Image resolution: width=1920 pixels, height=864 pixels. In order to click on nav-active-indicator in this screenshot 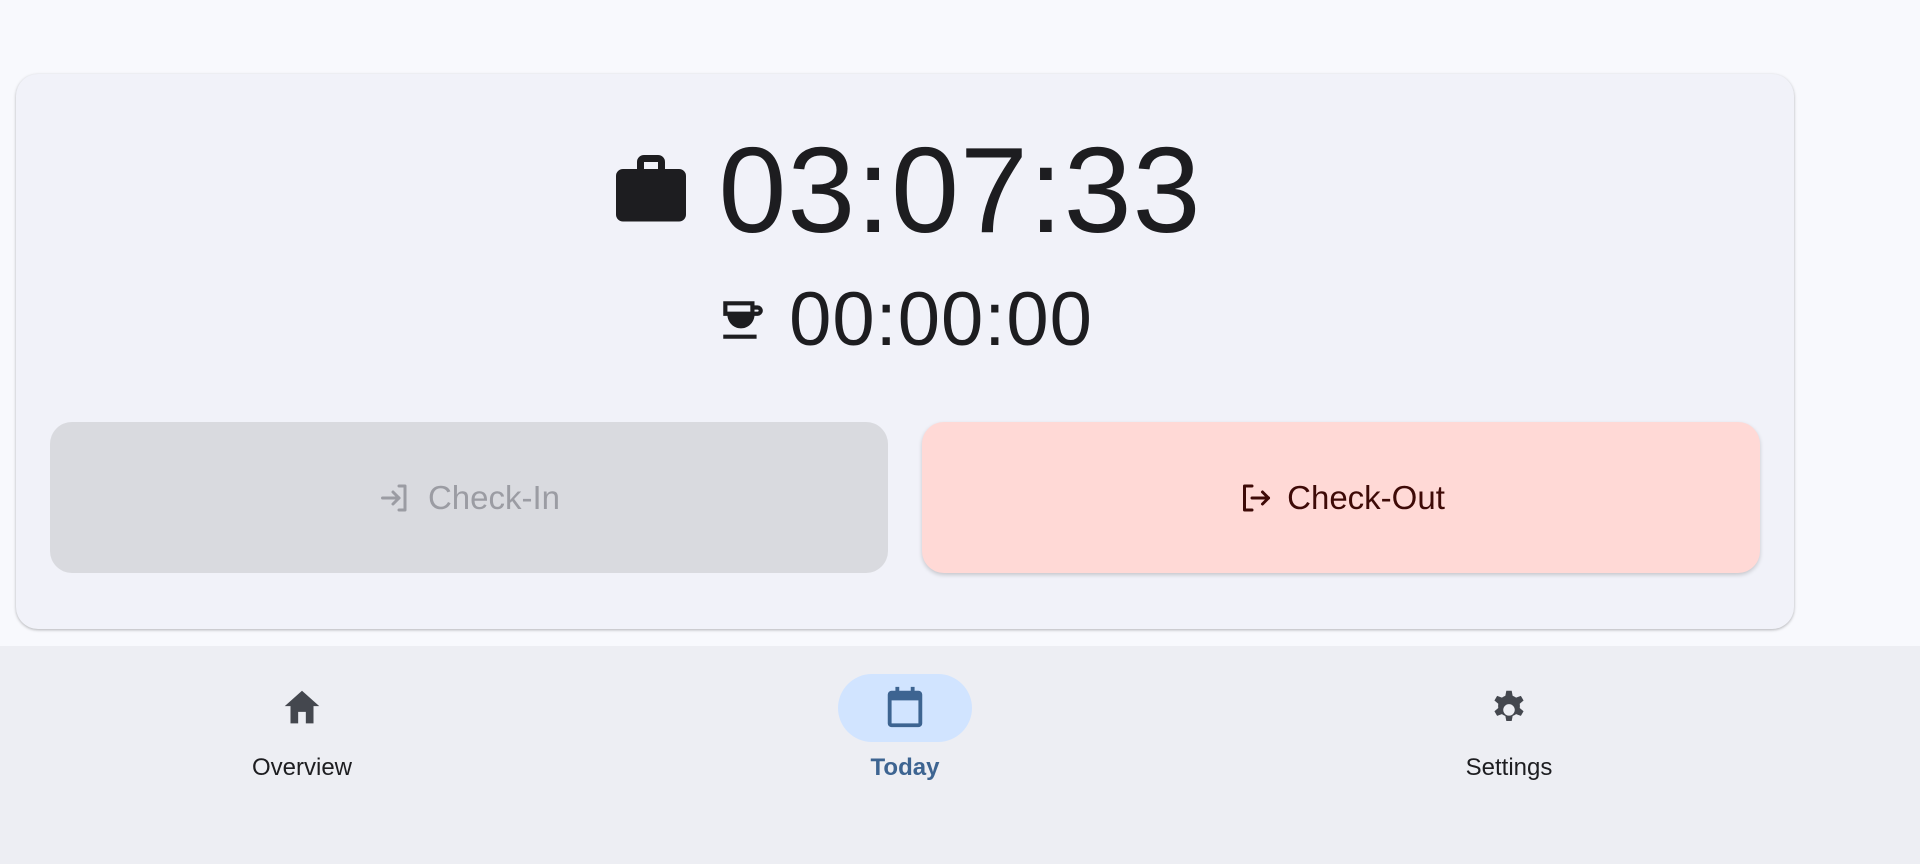, I will do `click(905, 708)`.